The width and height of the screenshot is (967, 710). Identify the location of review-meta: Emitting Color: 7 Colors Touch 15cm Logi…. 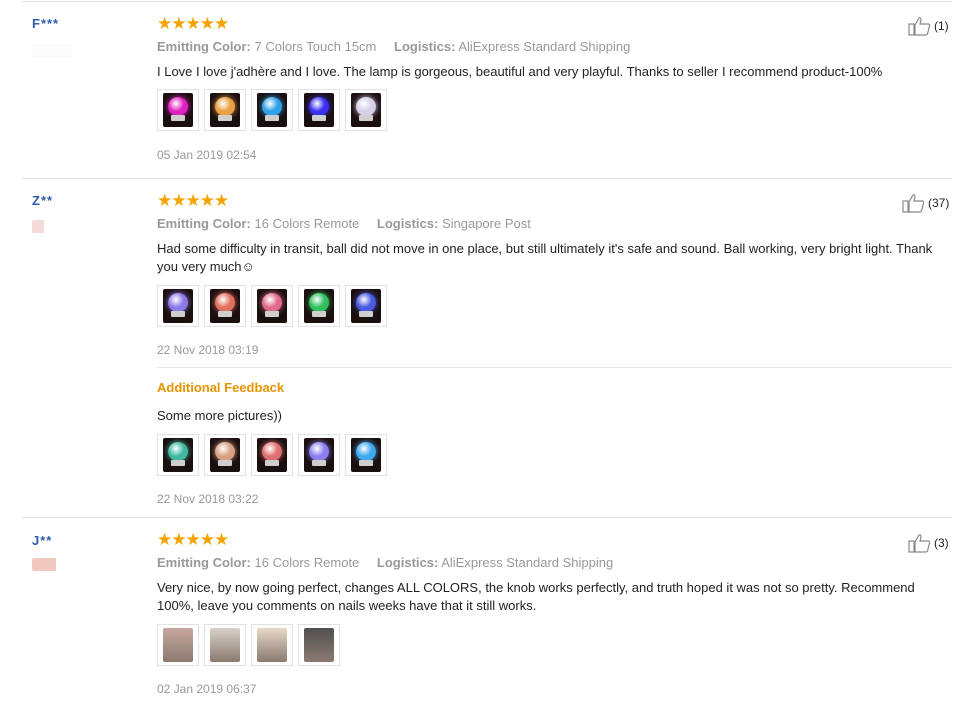
(393, 46).